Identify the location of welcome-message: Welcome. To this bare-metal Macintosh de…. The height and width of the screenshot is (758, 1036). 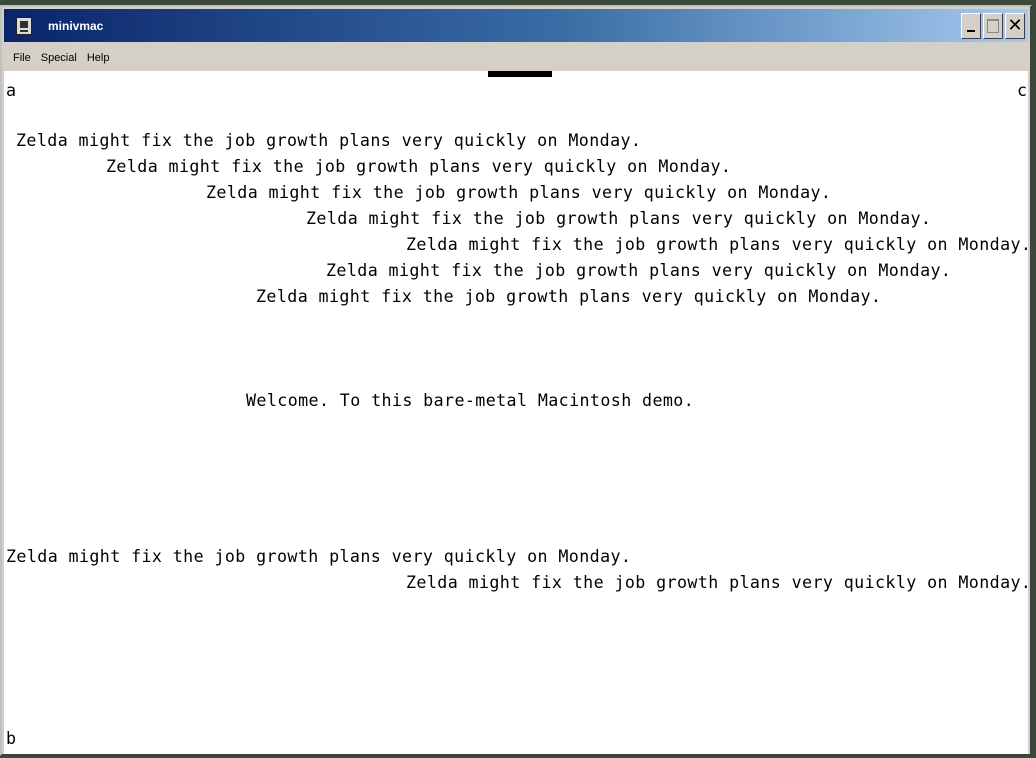
(470, 401).